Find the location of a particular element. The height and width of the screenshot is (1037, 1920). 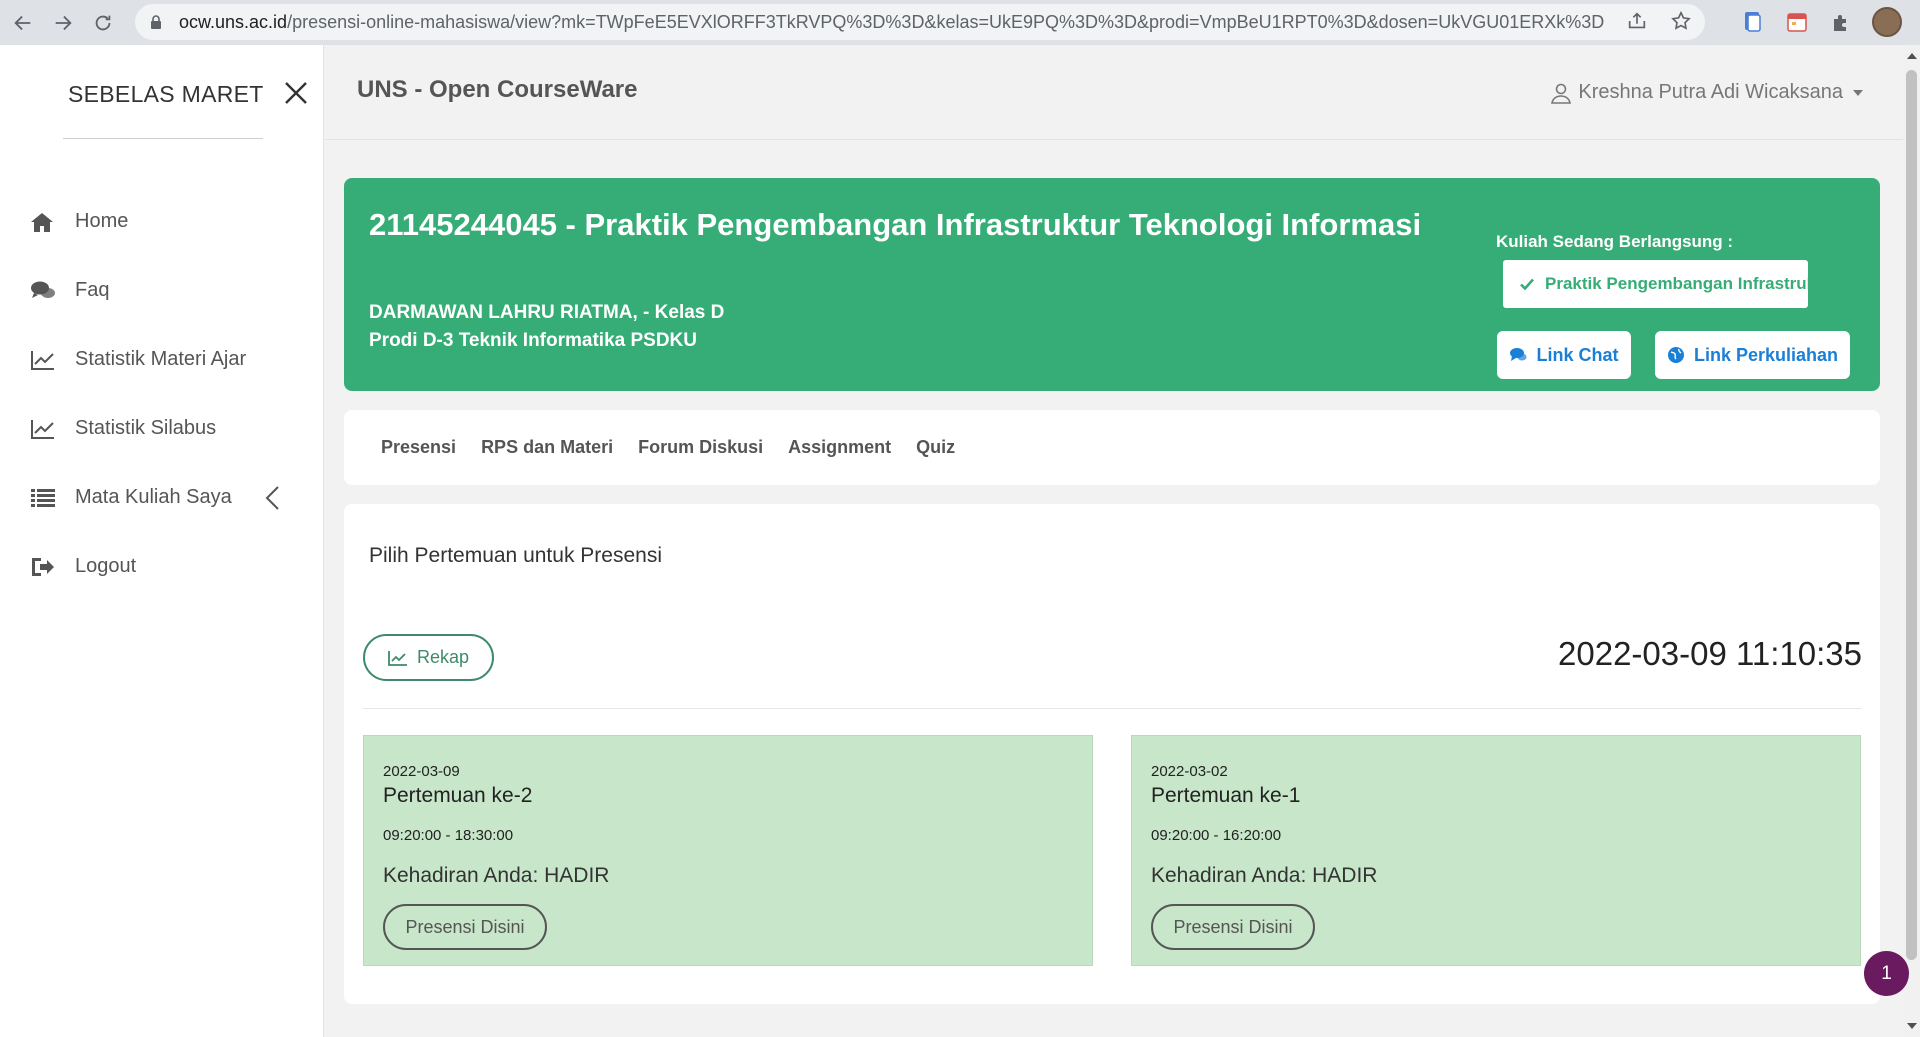

divider is located at coordinates (1112, 708).